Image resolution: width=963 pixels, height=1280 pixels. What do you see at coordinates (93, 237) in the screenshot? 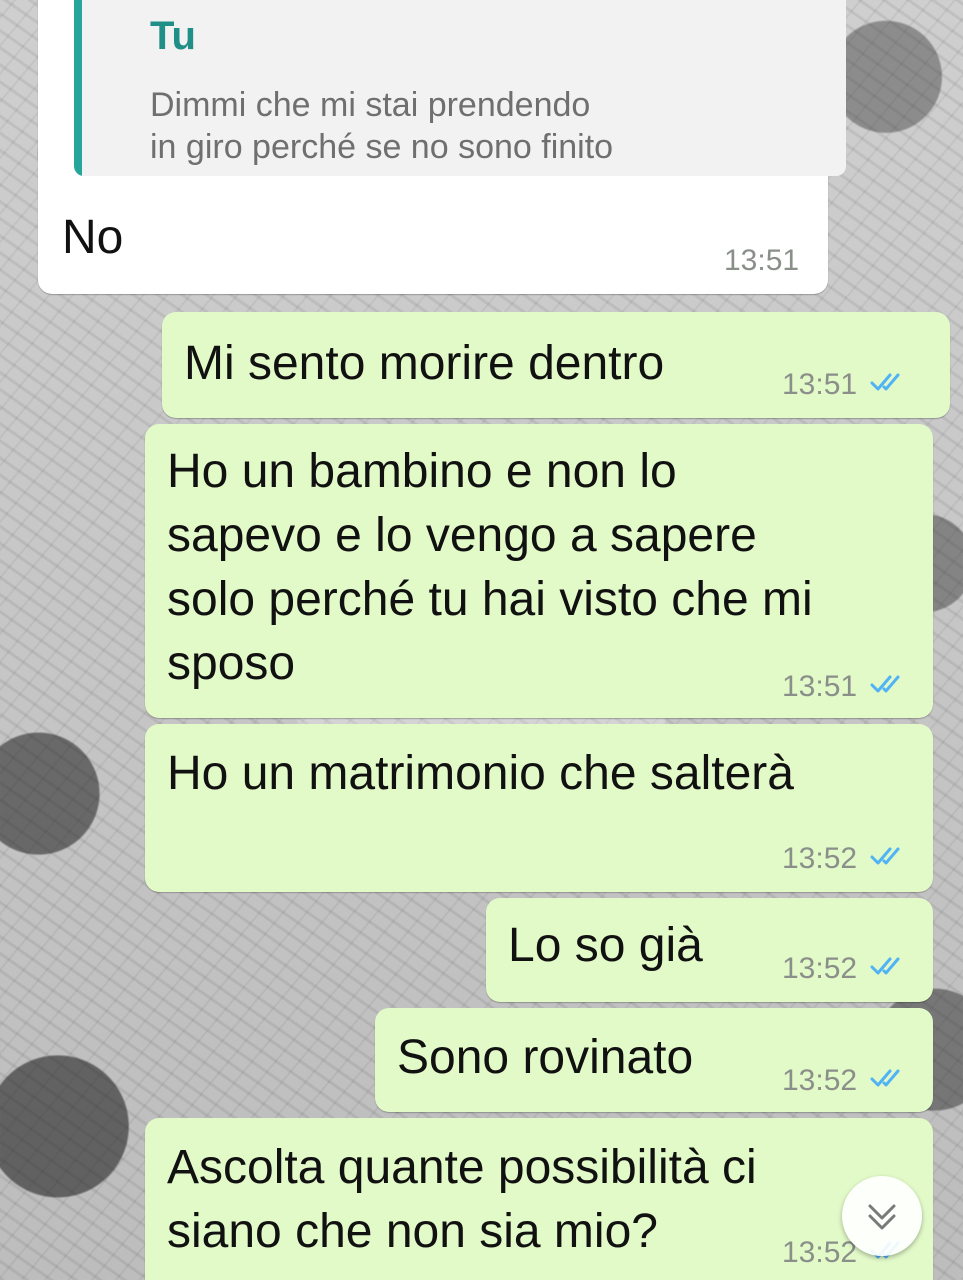
I see `message-text: No` at bounding box center [93, 237].